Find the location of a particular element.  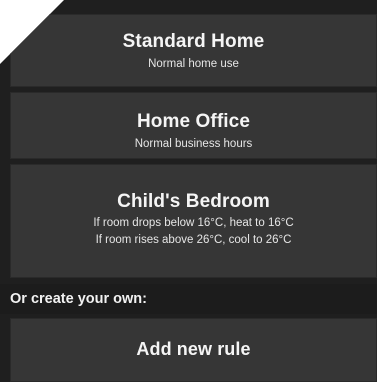

create-section-header: Or create your own: is located at coordinates (188, 299).